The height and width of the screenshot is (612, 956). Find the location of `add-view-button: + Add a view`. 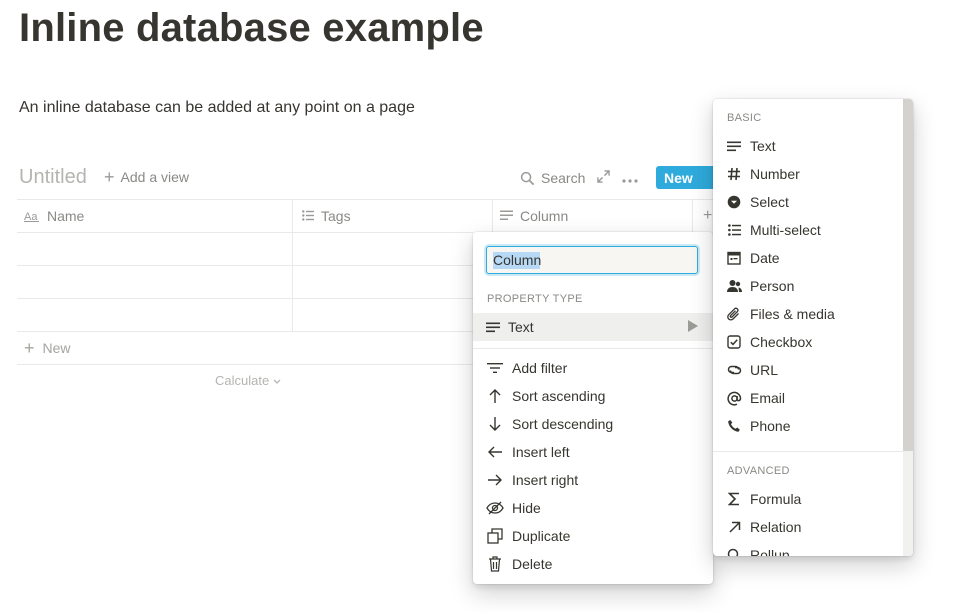

add-view-button: + Add a view is located at coordinates (146, 177).